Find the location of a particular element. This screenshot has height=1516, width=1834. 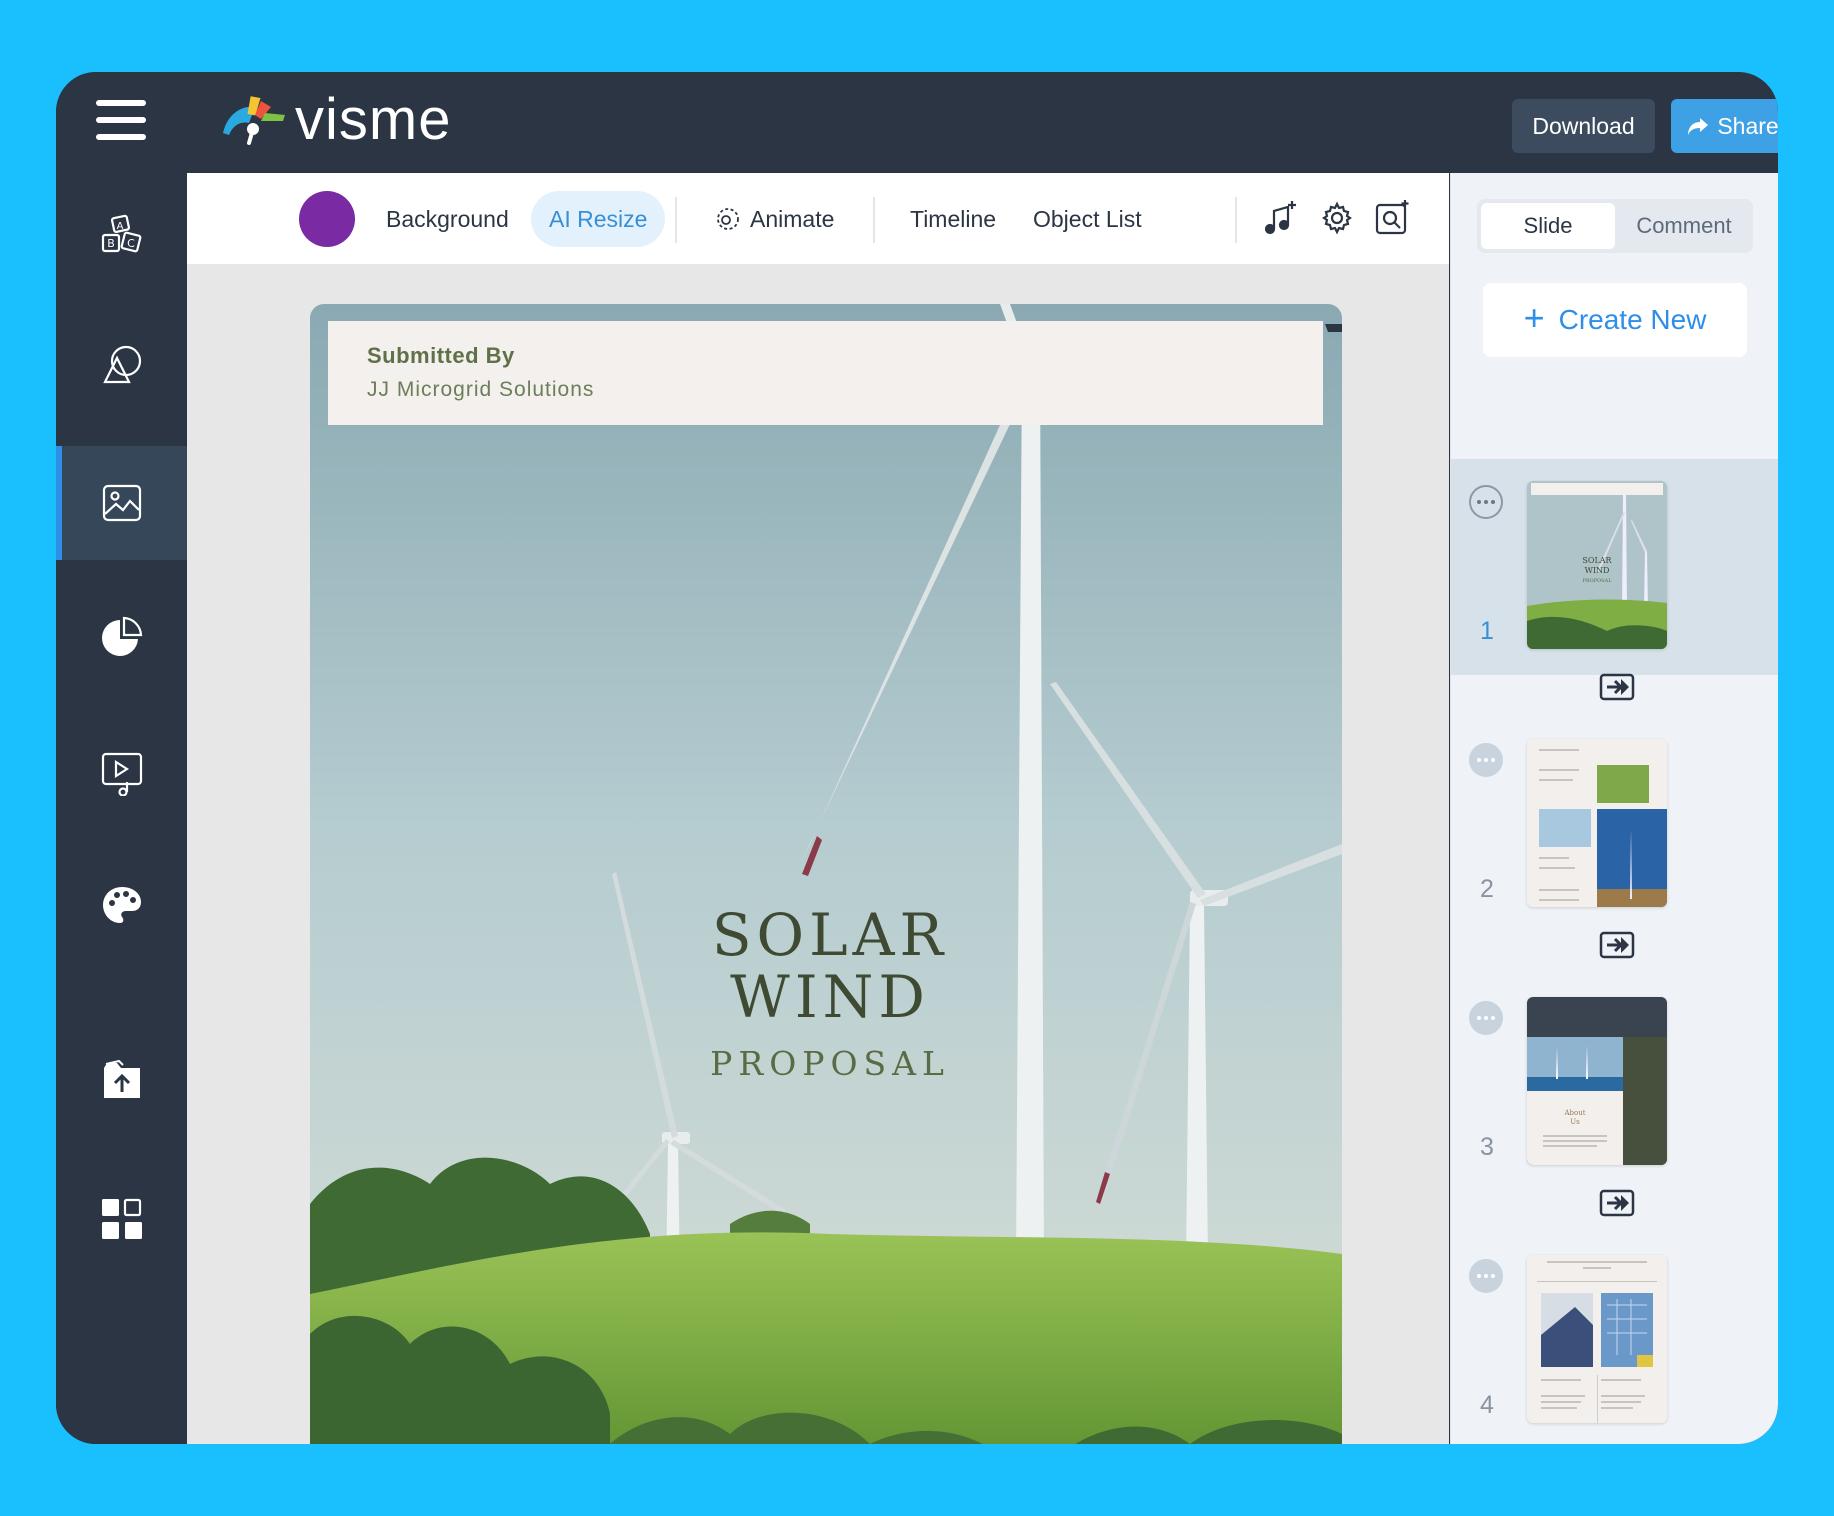

sidebar-item-uploads is located at coordinates (121, 1079).